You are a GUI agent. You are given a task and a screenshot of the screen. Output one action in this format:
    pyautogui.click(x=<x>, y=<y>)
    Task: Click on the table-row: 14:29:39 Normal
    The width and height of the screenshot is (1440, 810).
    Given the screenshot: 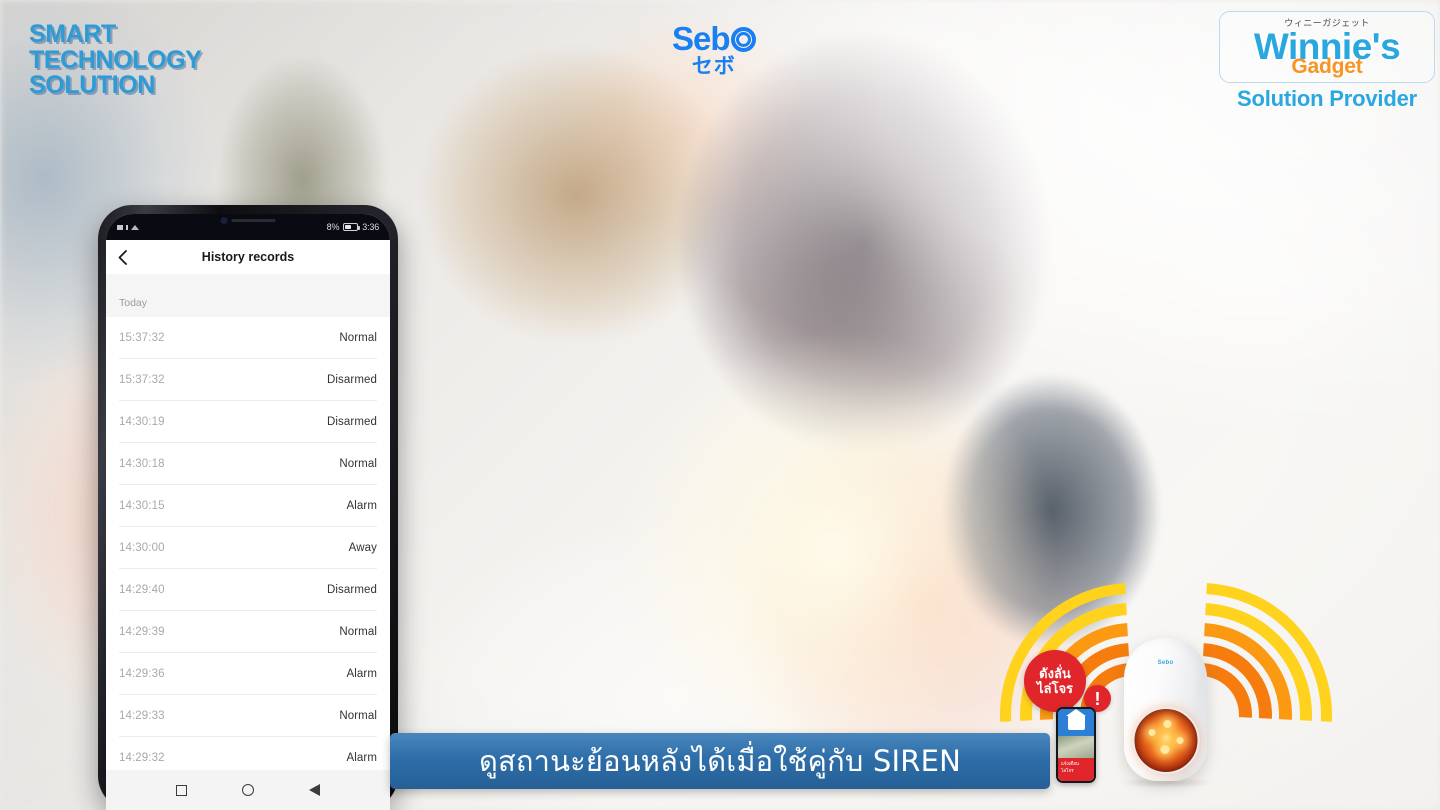 What is the action you would take?
    pyautogui.click(x=248, y=632)
    